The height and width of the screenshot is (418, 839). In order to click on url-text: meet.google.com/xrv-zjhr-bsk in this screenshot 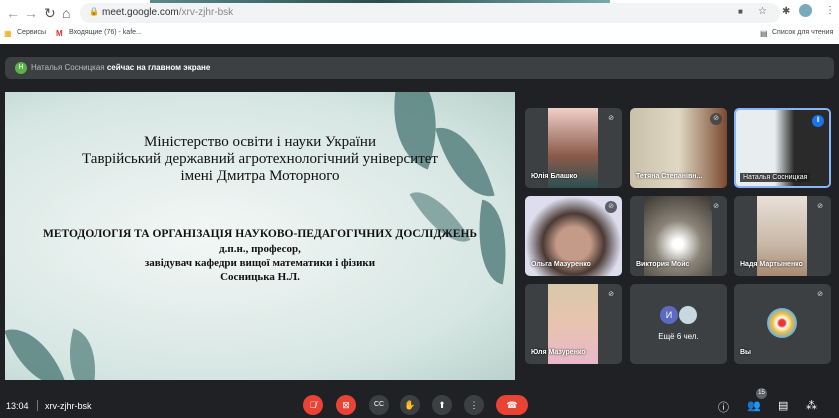, I will do `click(167, 12)`.